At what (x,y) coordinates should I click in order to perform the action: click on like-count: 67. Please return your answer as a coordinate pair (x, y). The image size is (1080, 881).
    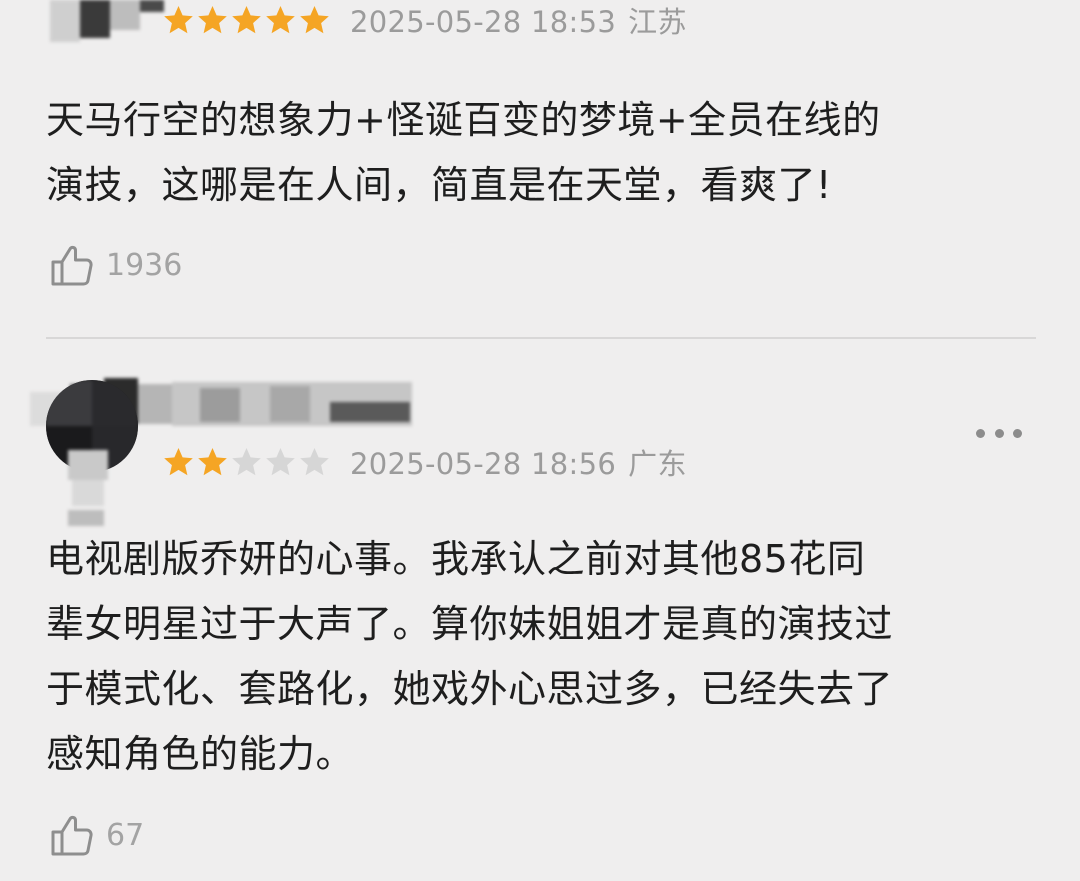
    Looking at the image, I should click on (125, 835).